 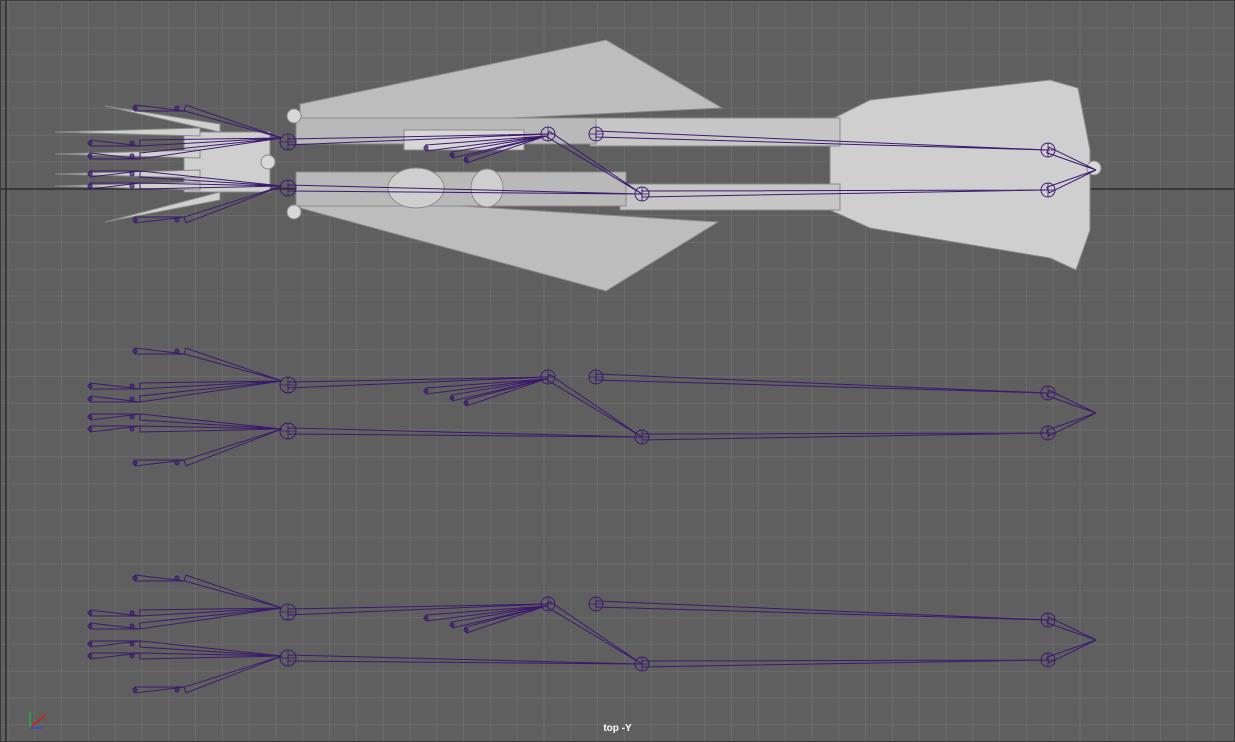 What do you see at coordinates (592, 407) in the screenshot?
I see `skeleton-rig-a` at bounding box center [592, 407].